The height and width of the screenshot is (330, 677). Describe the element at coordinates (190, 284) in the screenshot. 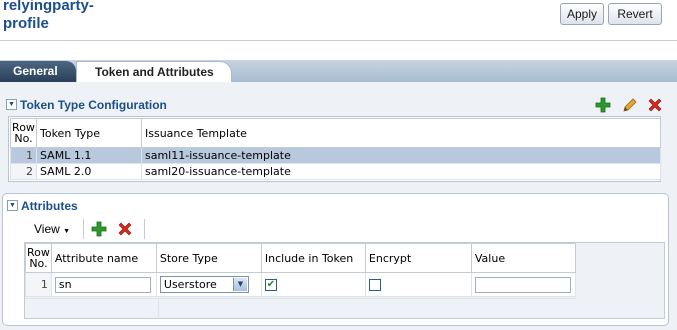

I see `store-type-value: Userstore` at that location.